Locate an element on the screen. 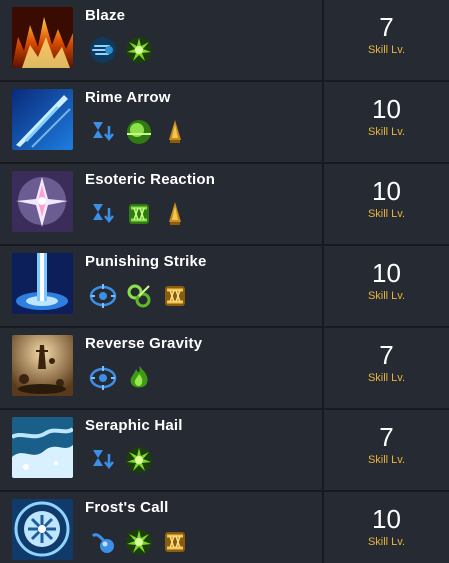 The image size is (449, 563). green-orb-icon is located at coordinates (139, 132).